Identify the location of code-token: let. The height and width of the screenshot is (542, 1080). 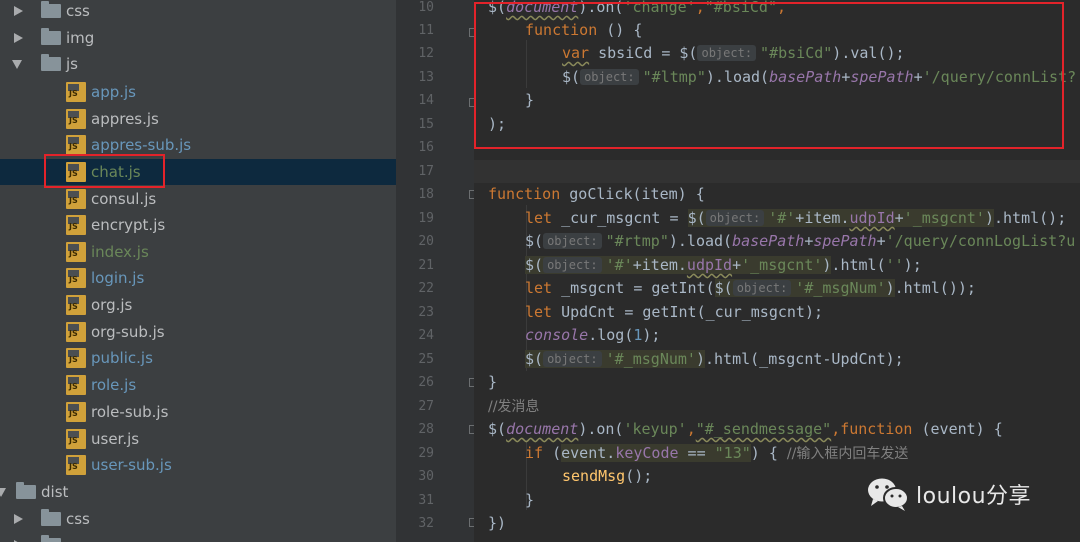
(539, 312).